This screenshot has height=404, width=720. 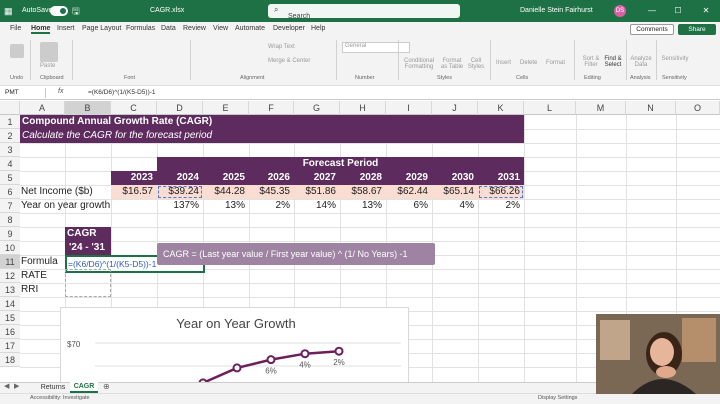 I want to click on comments-button: Comments, so click(x=652, y=29).